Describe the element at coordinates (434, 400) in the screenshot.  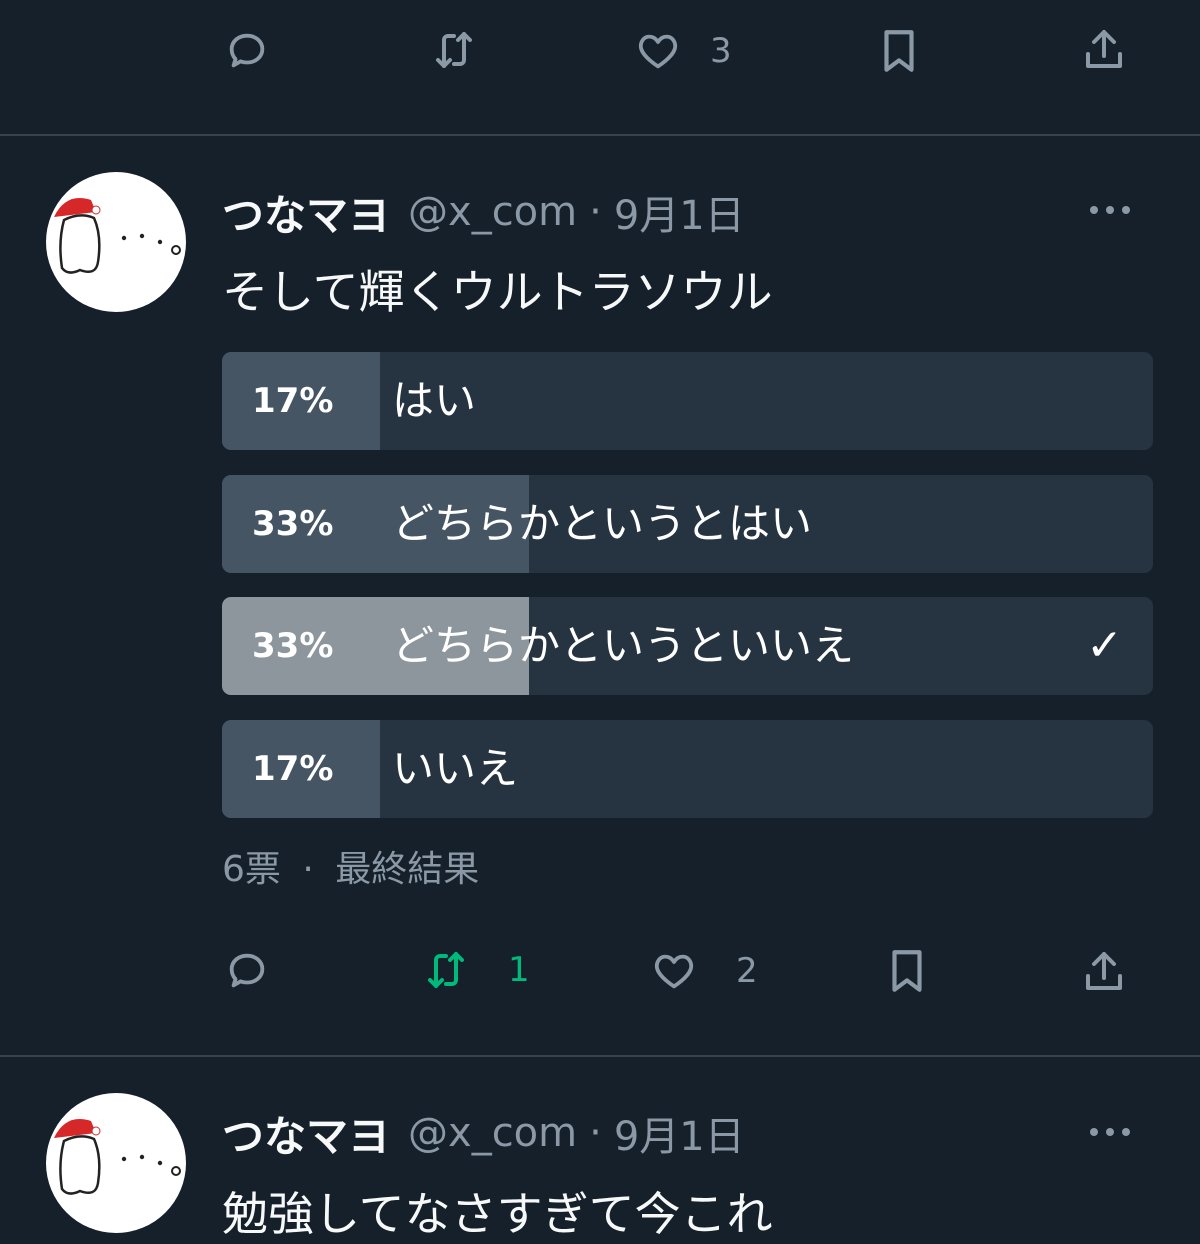
I see `poll-option-label: はい` at that location.